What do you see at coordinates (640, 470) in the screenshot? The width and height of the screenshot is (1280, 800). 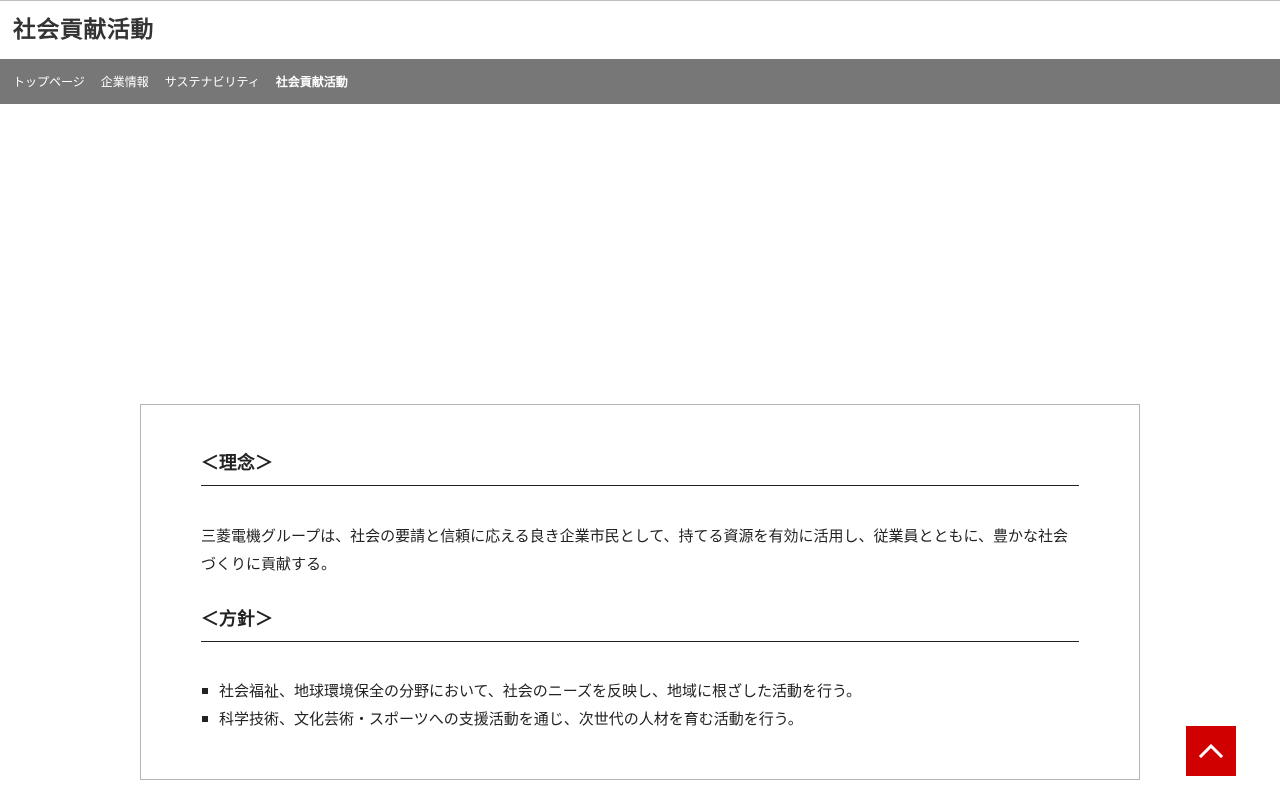 I see `philosophy-heading: ＜理念＞` at bounding box center [640, 470].